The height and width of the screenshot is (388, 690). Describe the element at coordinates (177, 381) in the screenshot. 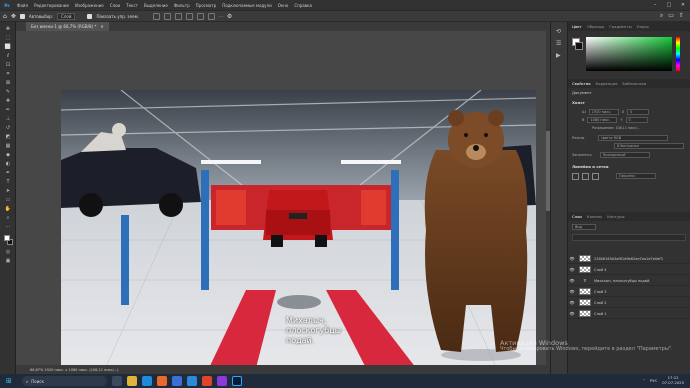

I see `store-icon` at that location.